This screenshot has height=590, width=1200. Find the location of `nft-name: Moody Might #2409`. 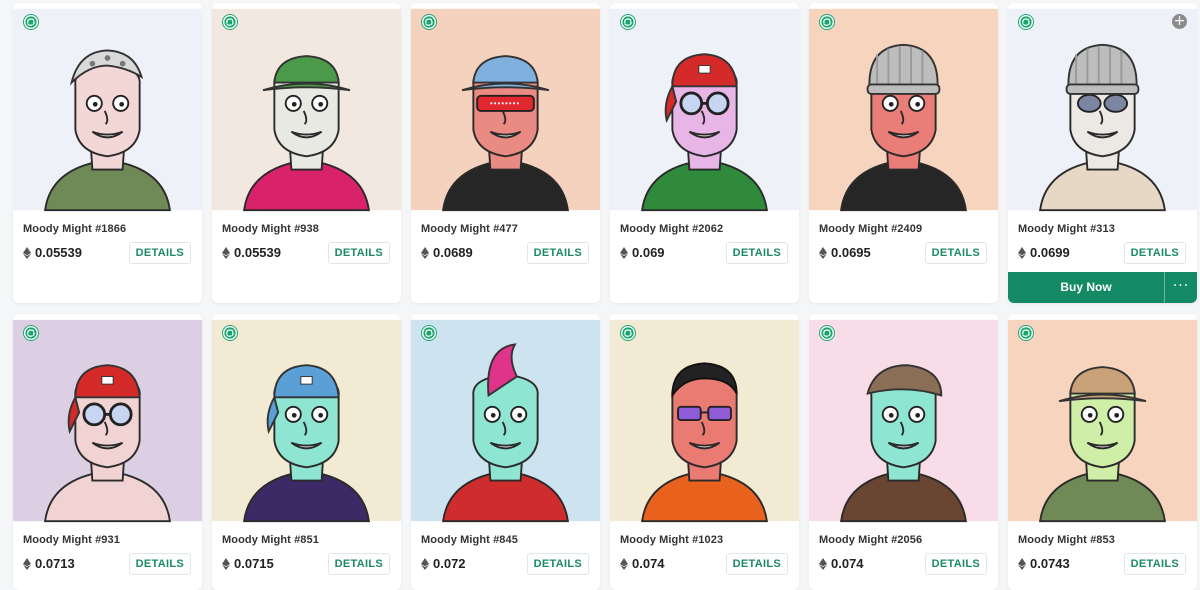

nft-name: Moody Might #2409 is located at coordinates (871, 229).